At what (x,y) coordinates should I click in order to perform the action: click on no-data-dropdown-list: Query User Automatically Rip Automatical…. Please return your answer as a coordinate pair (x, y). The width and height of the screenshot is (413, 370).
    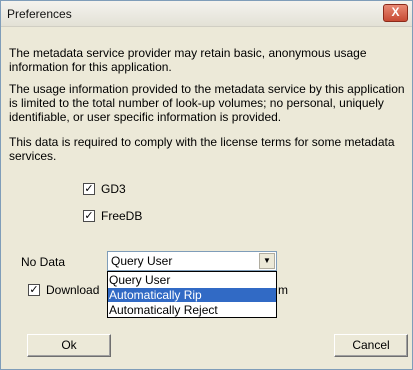
    Looking at the image, I should click on (192, 294).